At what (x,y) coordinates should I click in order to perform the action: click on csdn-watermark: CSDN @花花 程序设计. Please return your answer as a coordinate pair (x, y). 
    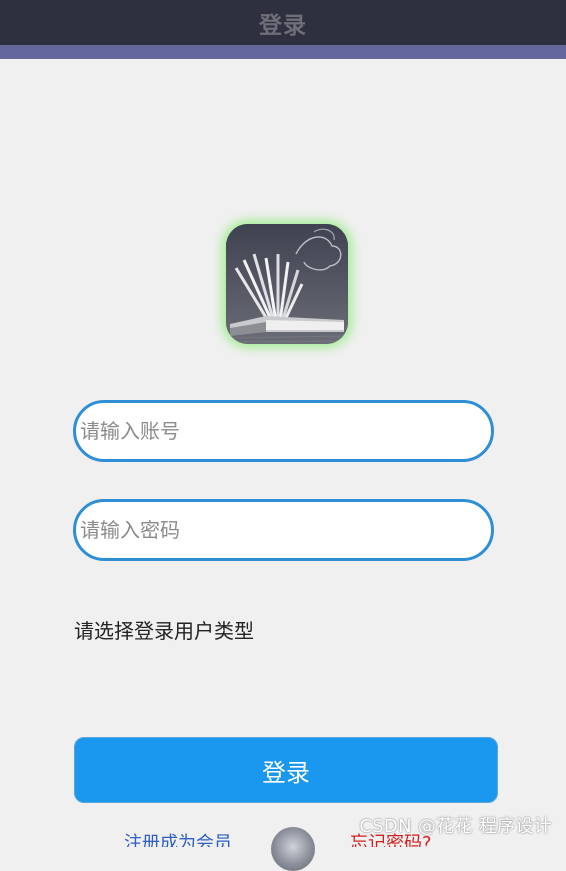
    Looking at the image, I should click on (455, 826).